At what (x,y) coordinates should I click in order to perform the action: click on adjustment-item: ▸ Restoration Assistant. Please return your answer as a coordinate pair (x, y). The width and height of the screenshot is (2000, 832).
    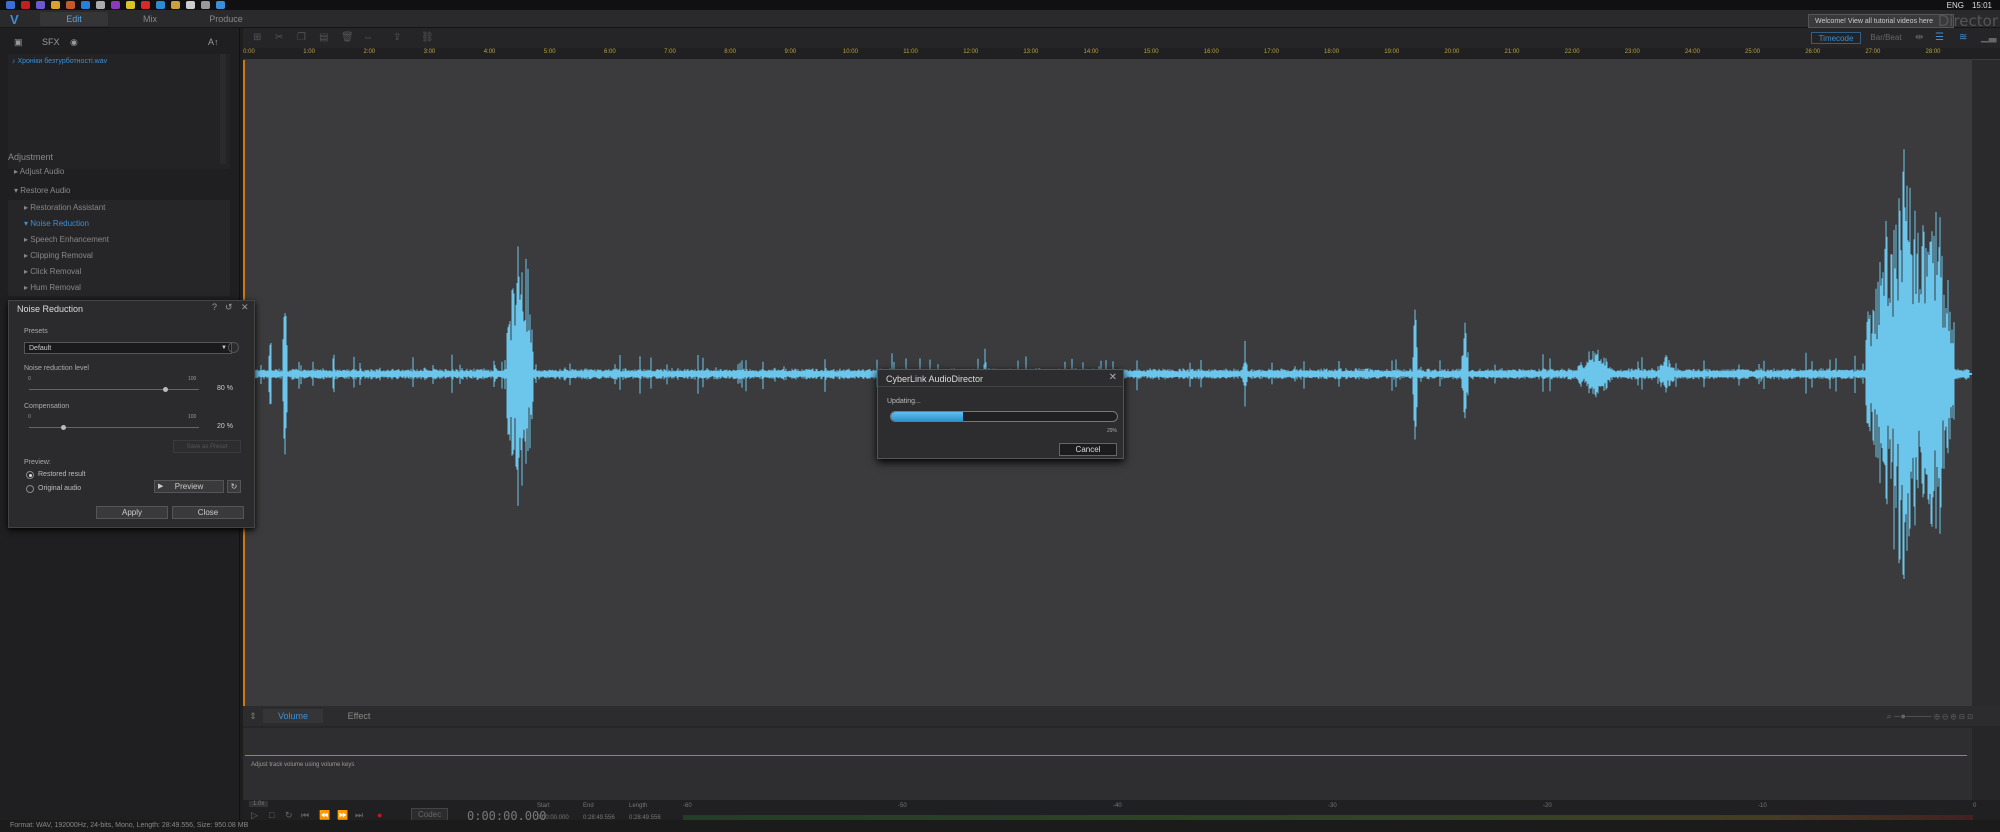
    Looking at the image, I should click on (119, 208).